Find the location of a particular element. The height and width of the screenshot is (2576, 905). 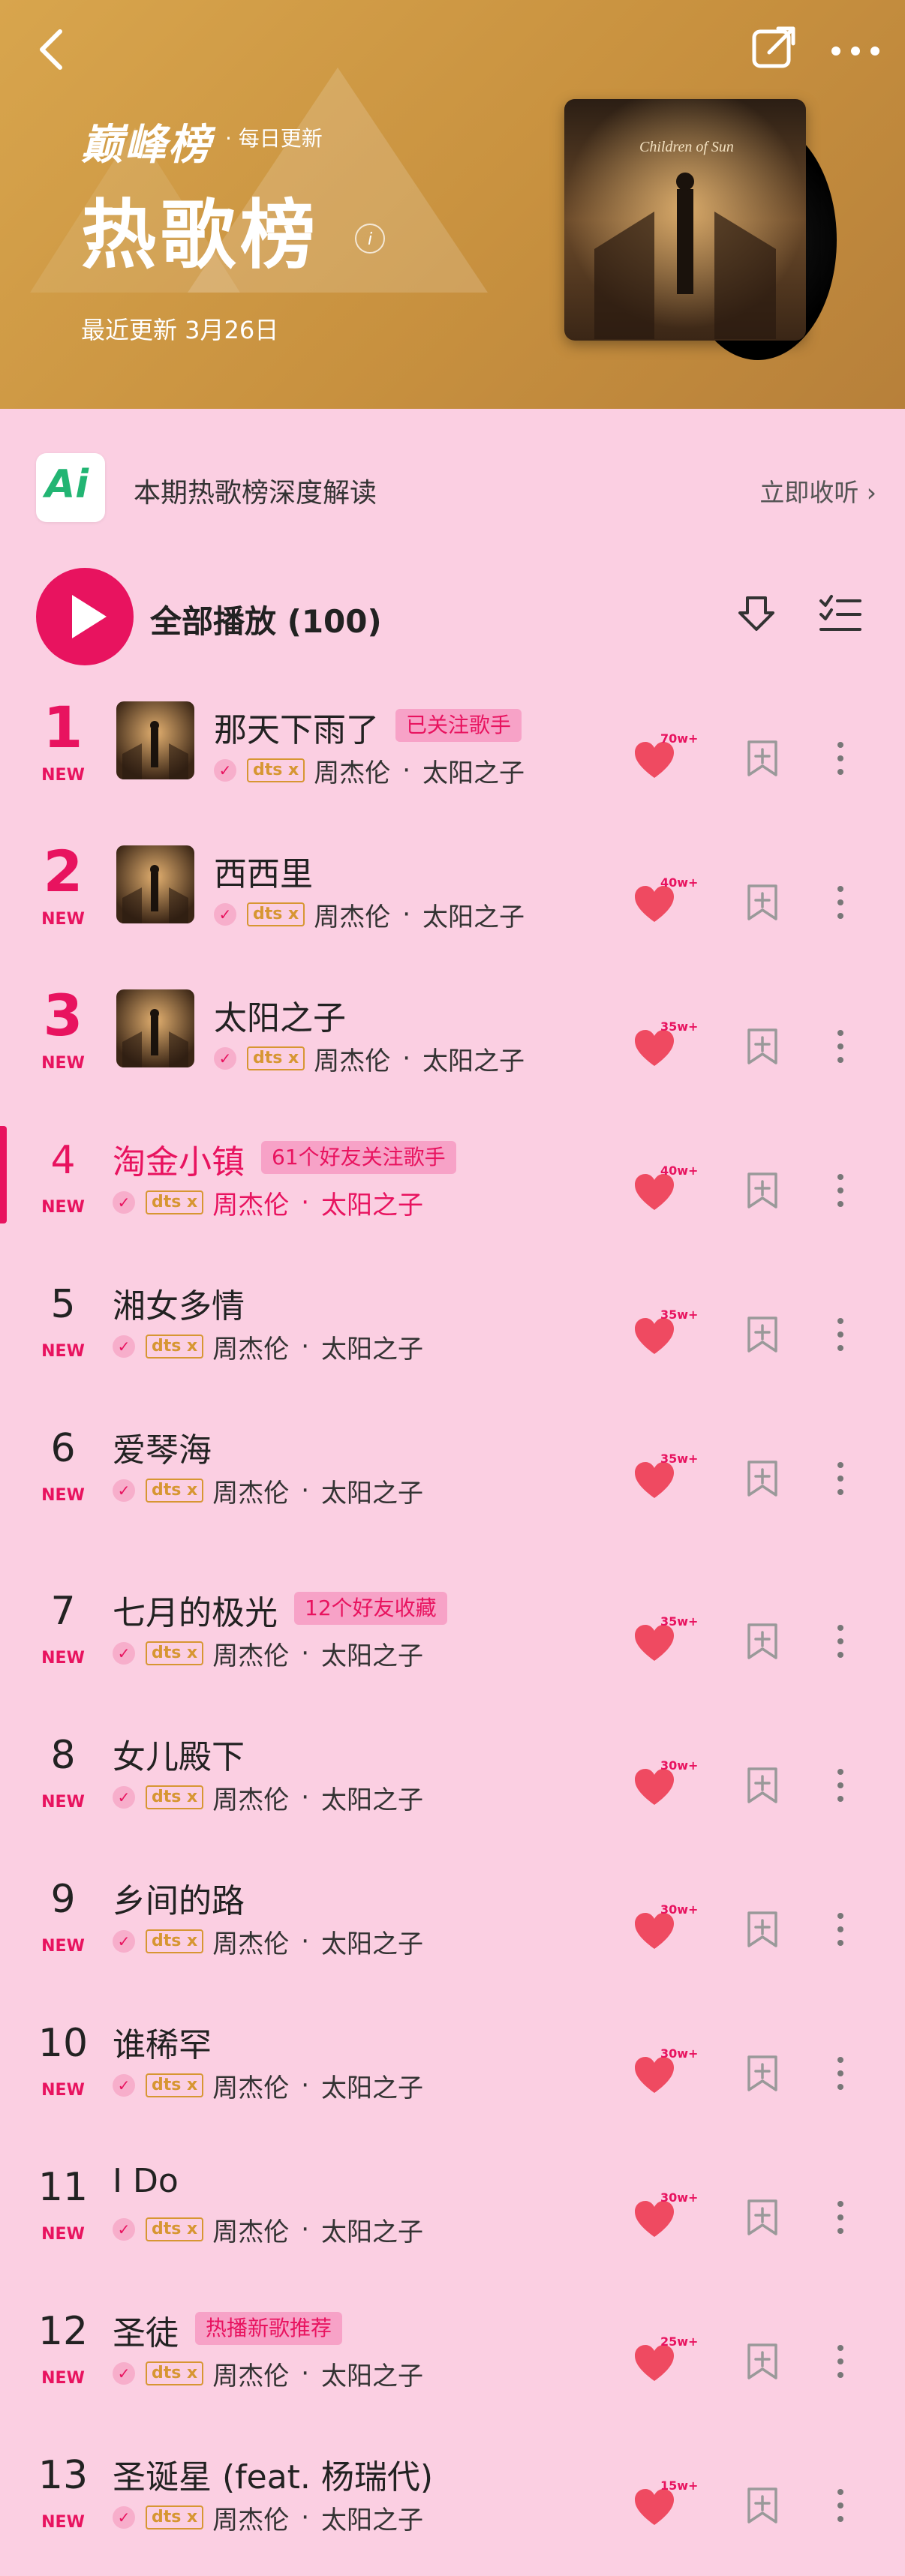

song-title: 那天下雨了 is located at coordinates (296, 727).